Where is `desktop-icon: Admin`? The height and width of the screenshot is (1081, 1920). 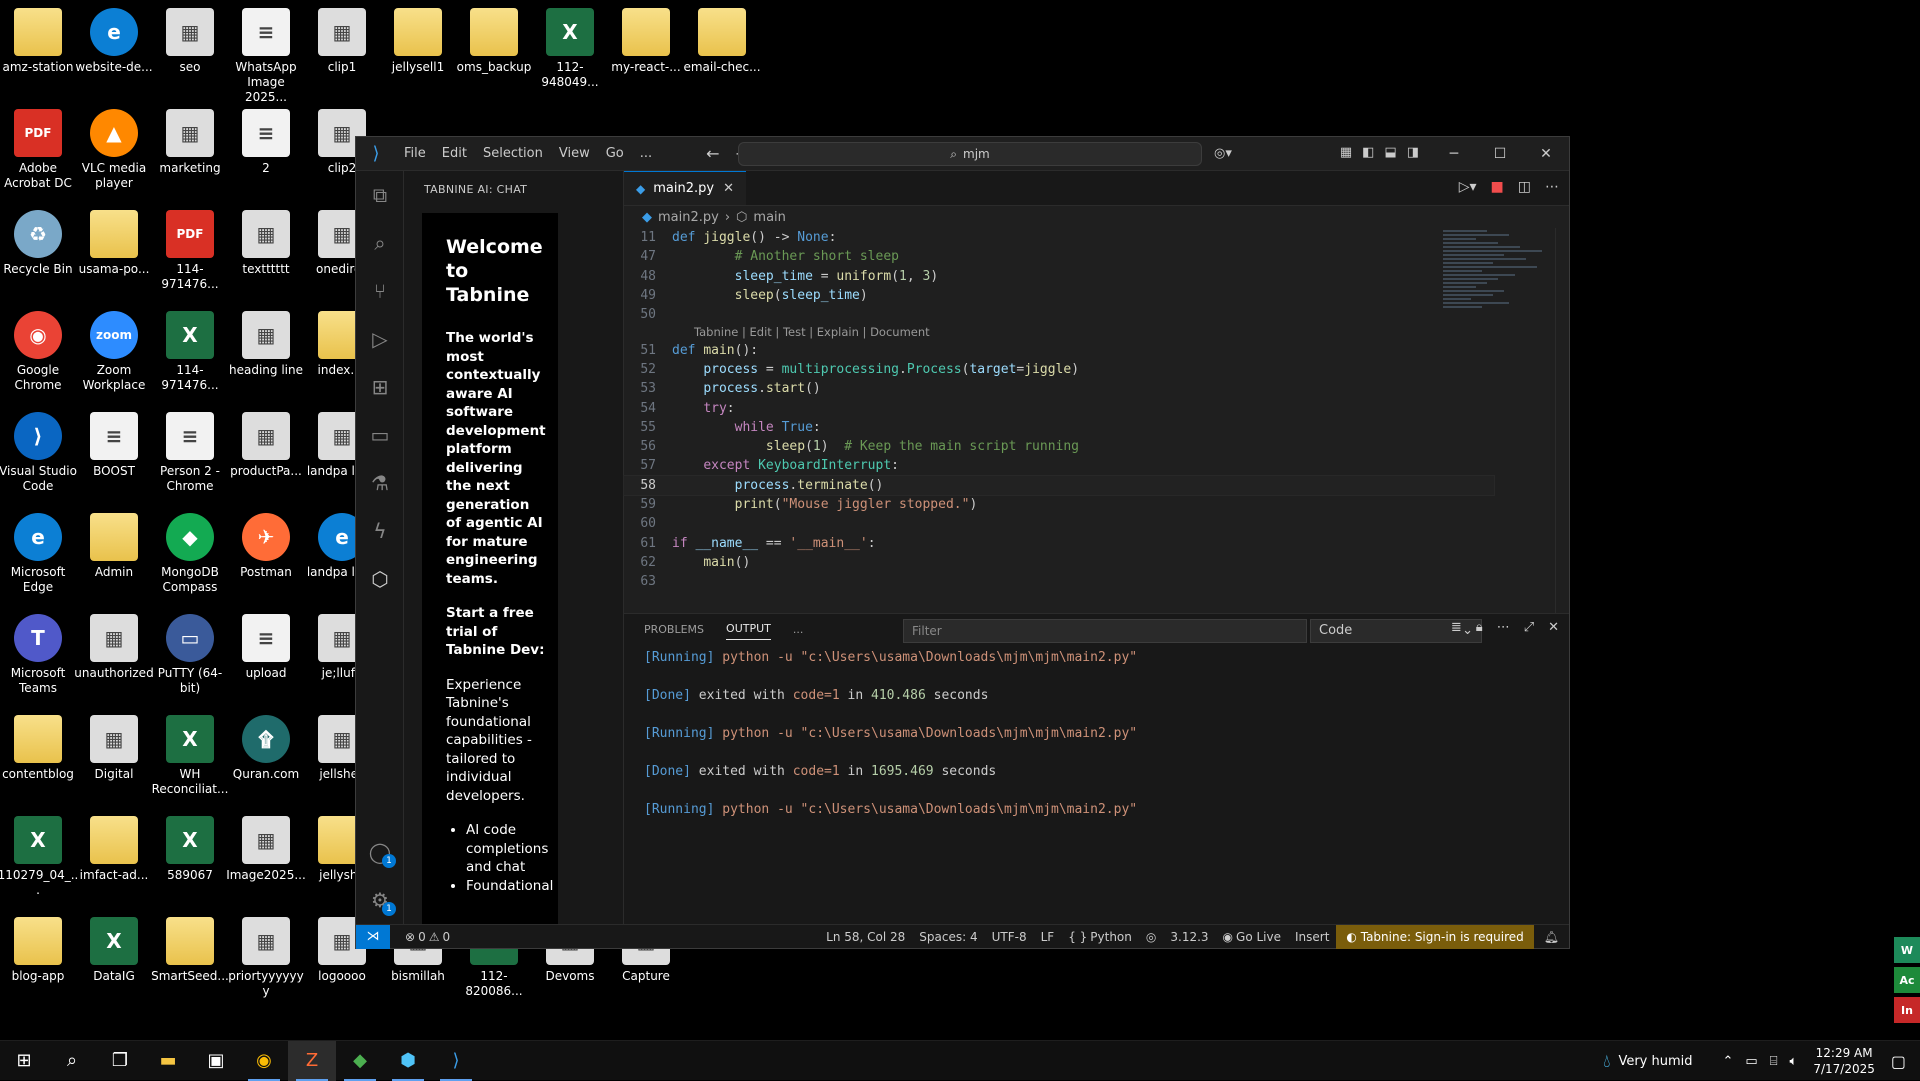 desktop-icon: Admin is located at coordinates (114, 543).